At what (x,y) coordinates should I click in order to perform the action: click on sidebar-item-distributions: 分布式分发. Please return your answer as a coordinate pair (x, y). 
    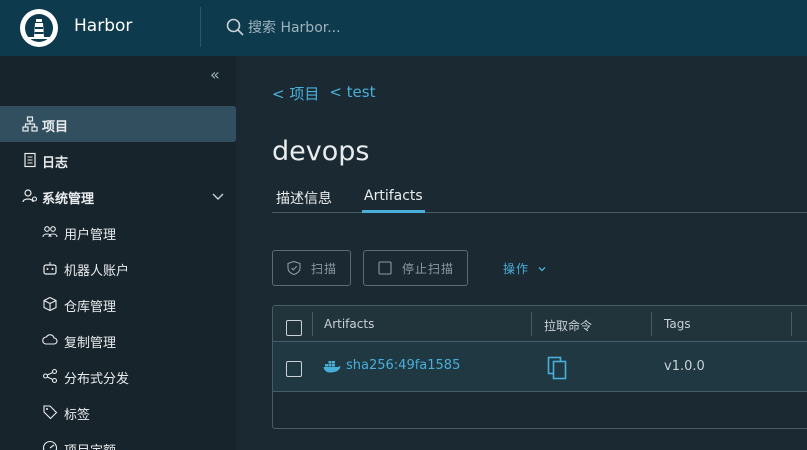
    Looking at the image, I should click on (118, 376).